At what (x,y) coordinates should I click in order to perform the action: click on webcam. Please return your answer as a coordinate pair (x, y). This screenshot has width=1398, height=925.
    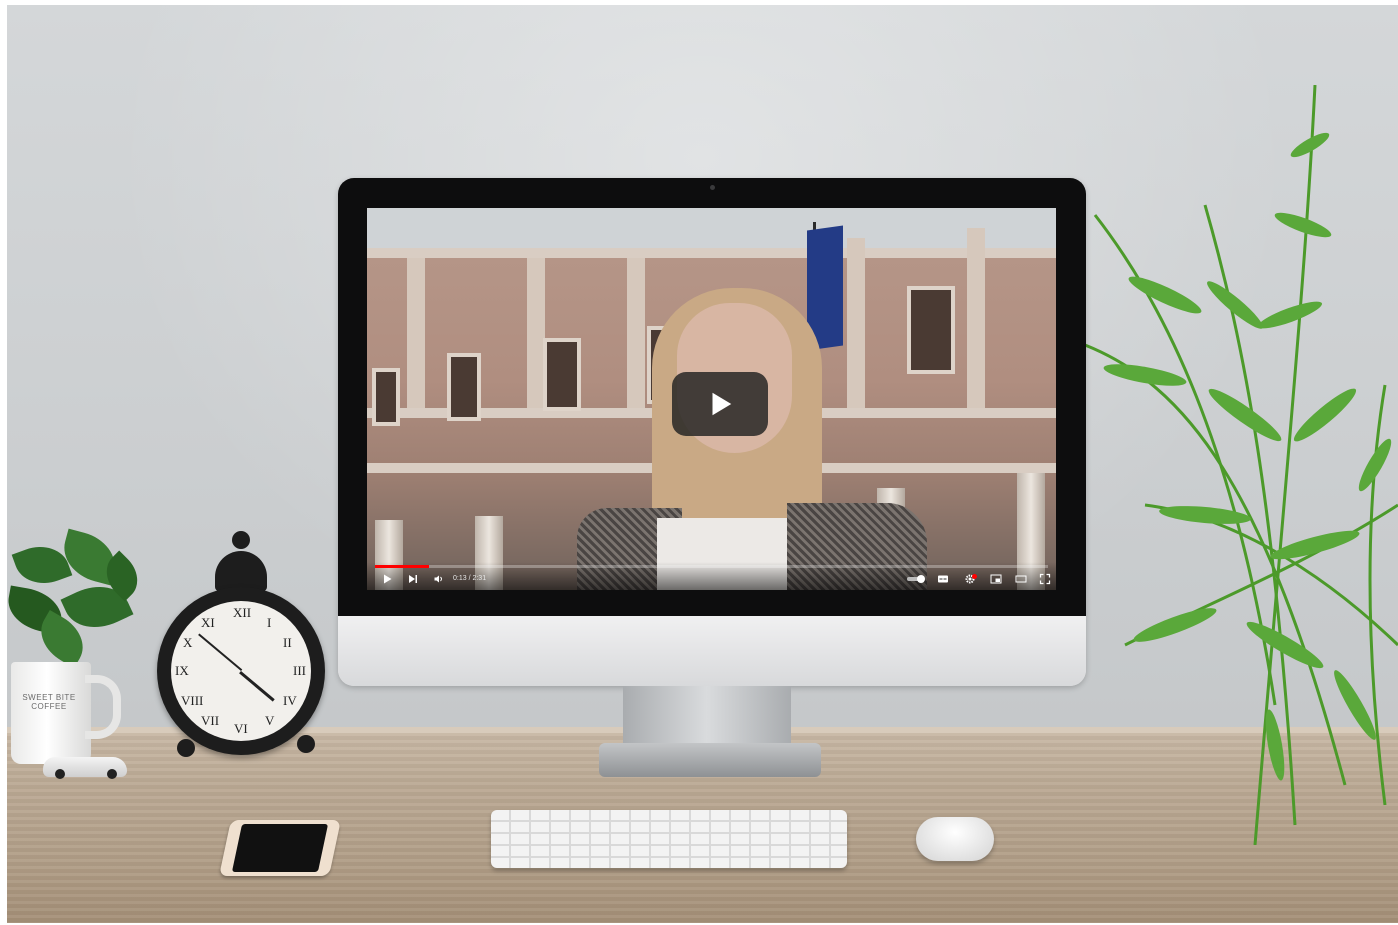
    Looking at the image, I should click on (712, 187).